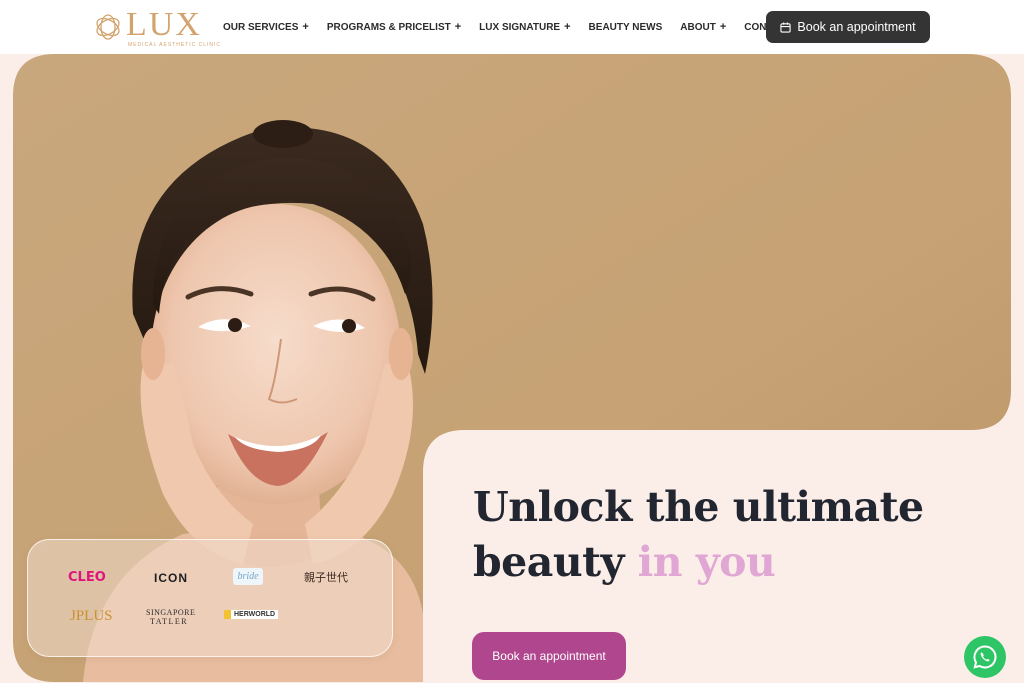  Describe the element at coordinates (91, 616) in the screenshot. I see `press-logo-jplus: JPLUS` at that location.